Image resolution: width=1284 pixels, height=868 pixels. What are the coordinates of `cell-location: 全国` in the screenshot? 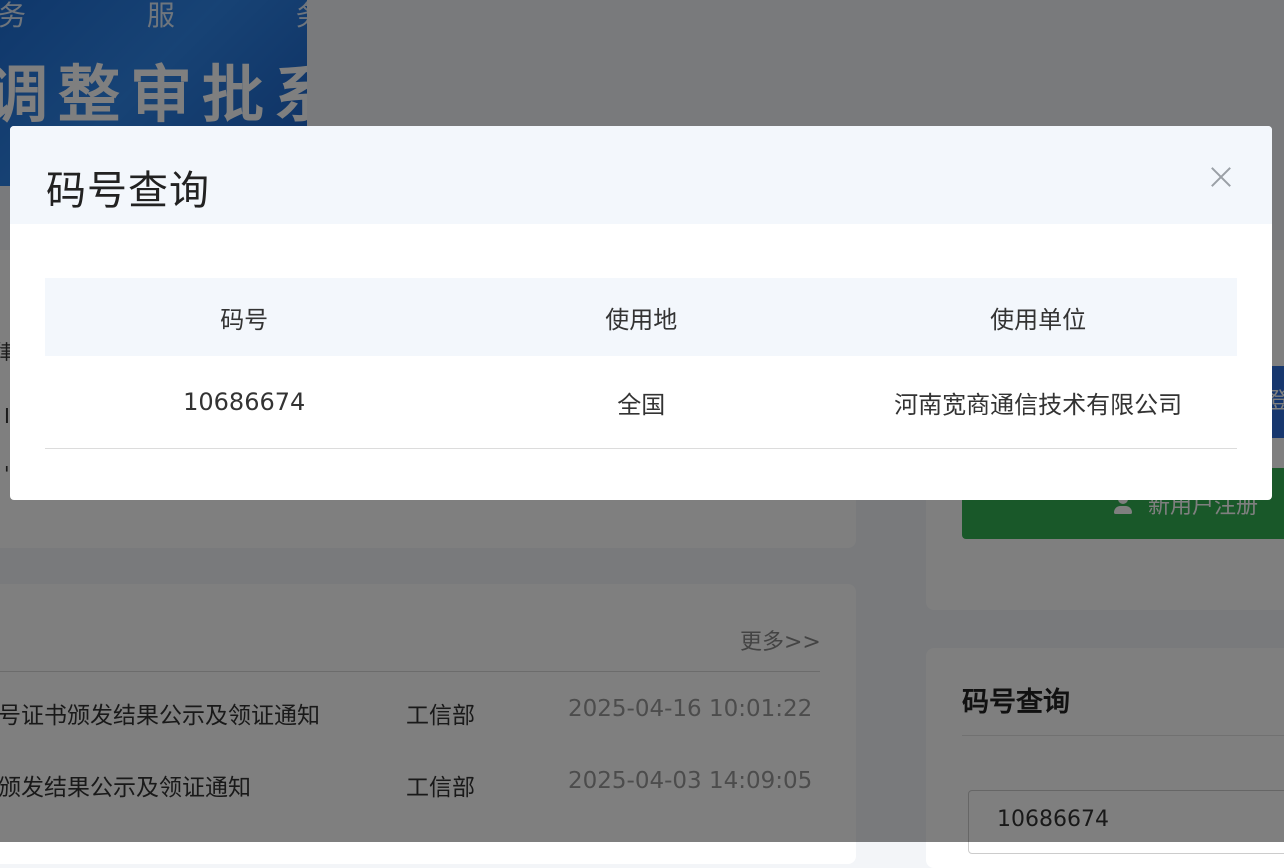 It's located at (641, 402).